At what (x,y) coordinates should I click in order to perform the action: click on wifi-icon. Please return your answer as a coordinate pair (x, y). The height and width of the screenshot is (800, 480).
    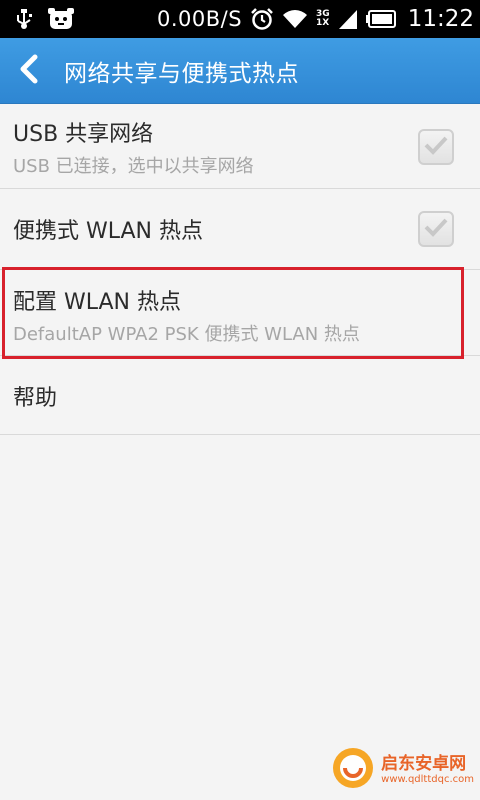
    Looking at the image, I should click on (295, 19).